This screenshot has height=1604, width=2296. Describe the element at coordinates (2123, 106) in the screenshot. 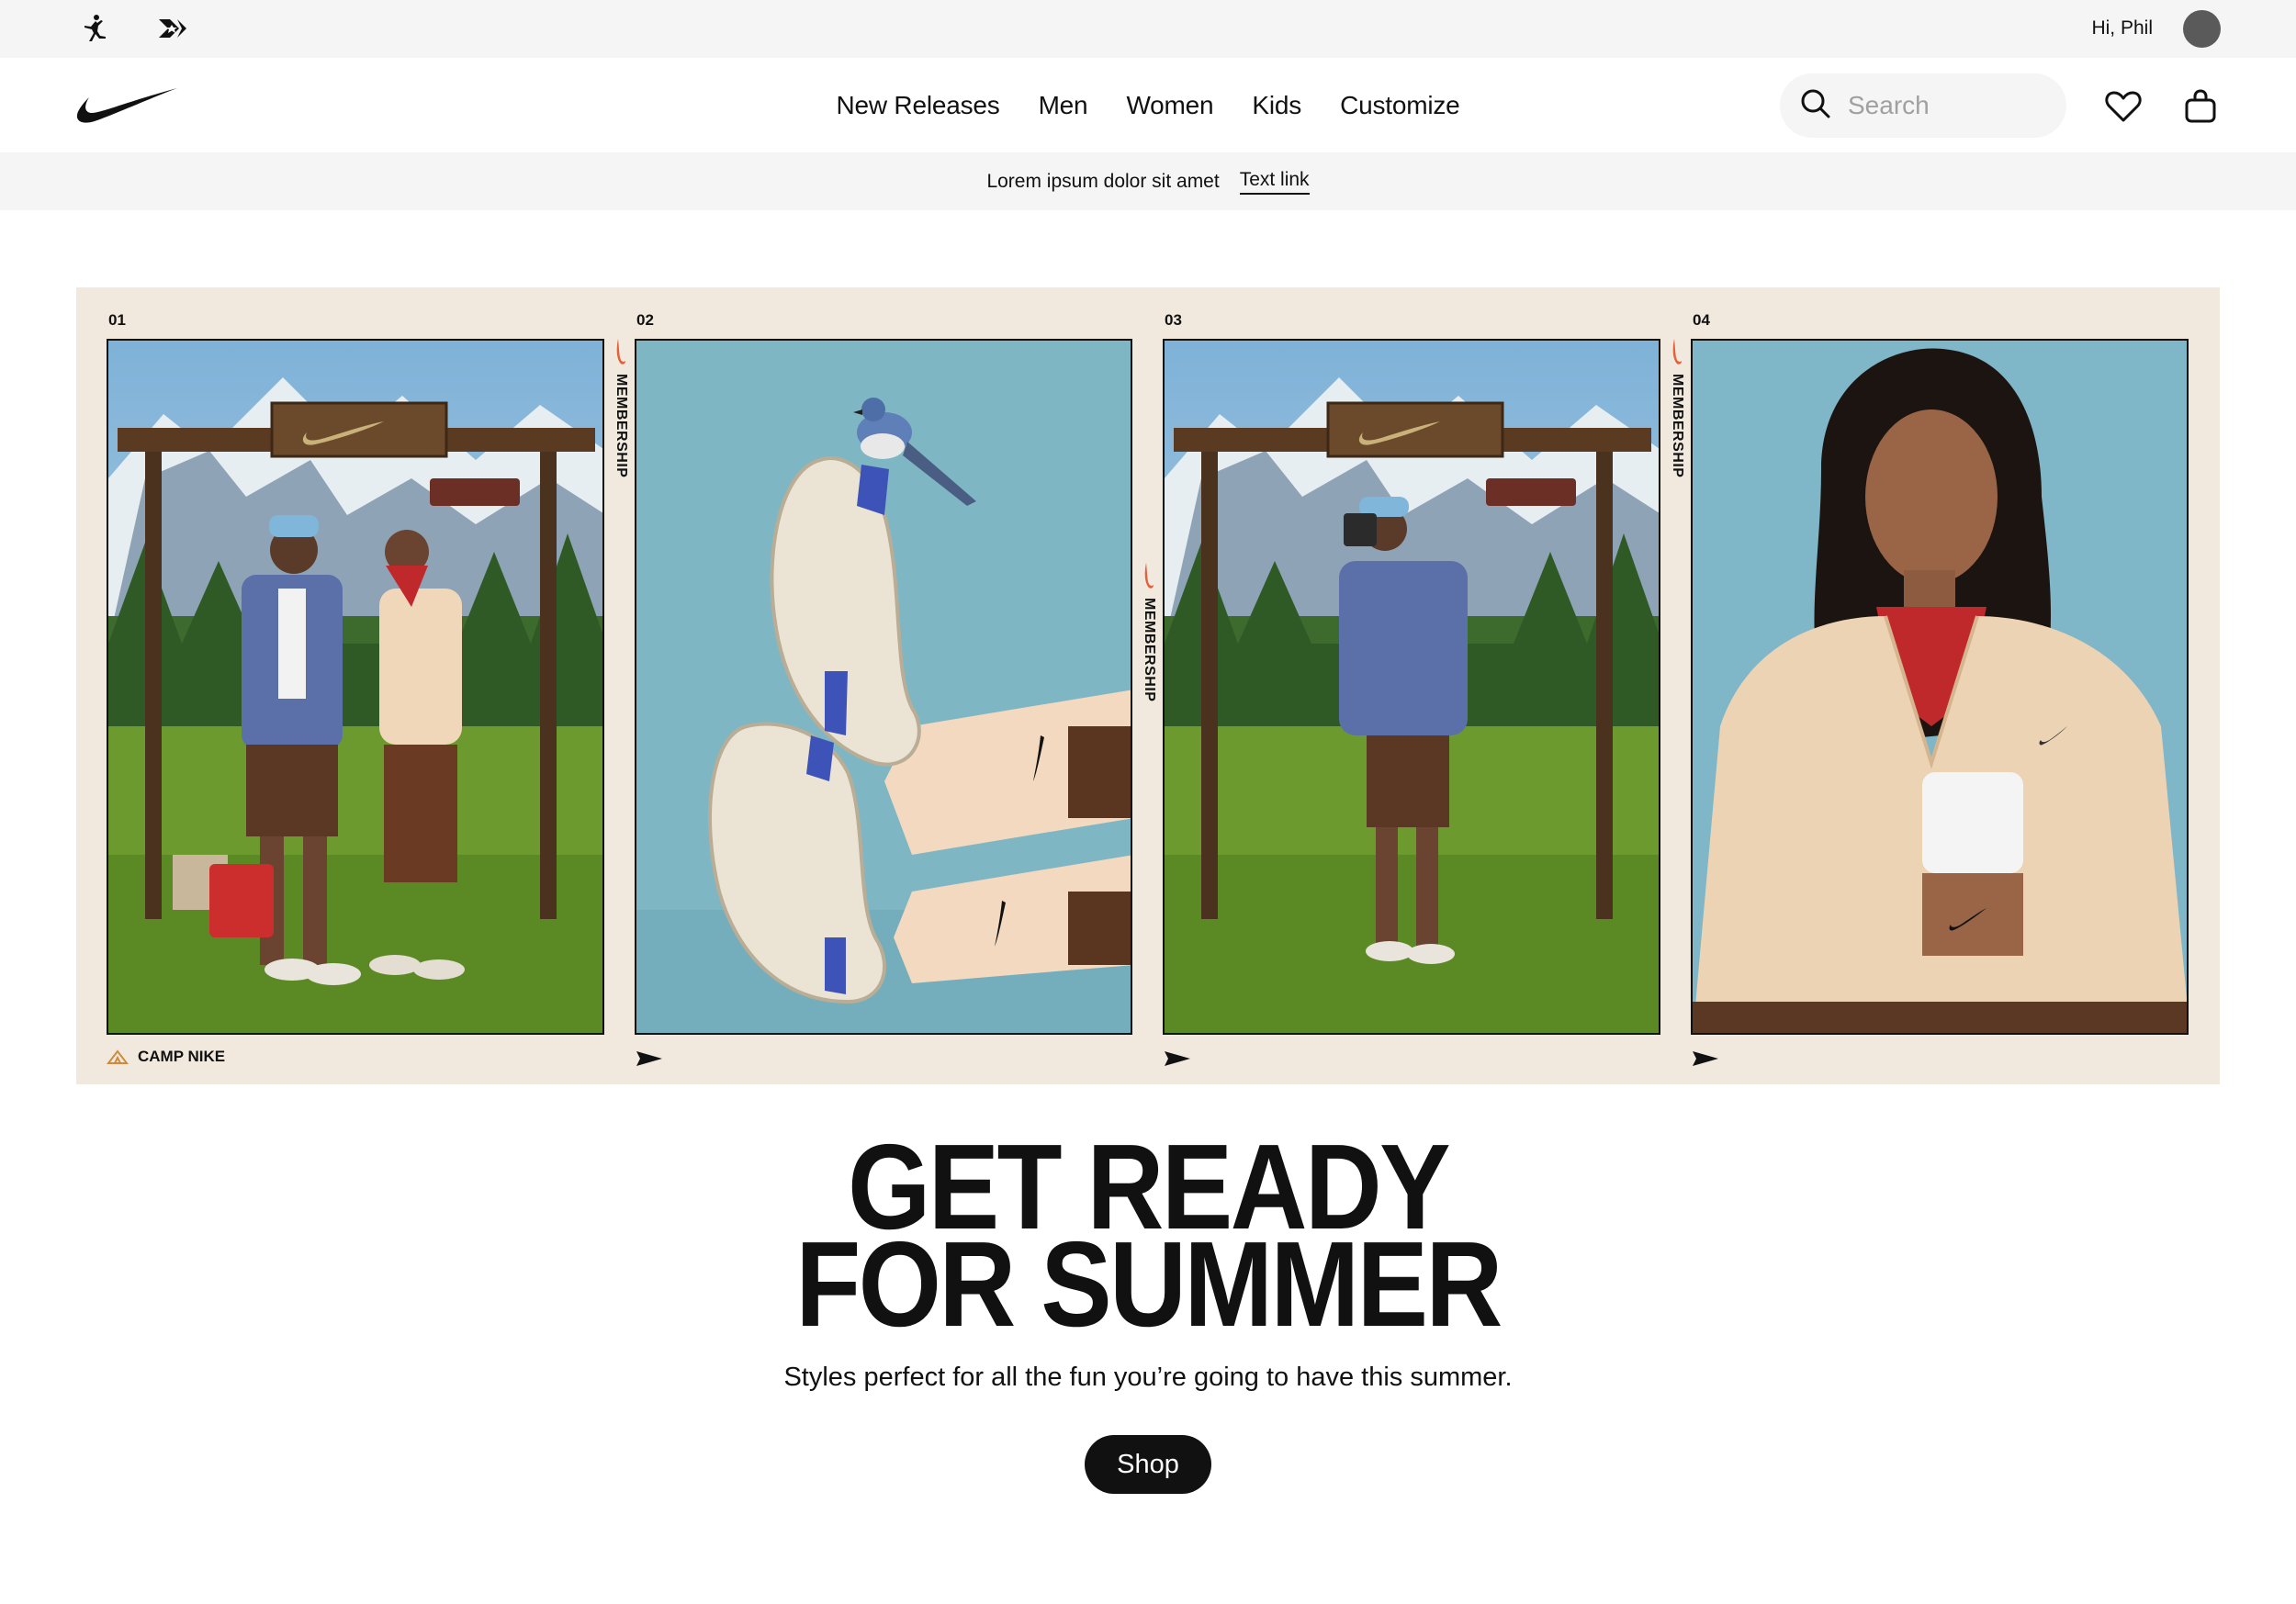

I see `heart-icon` at that location.